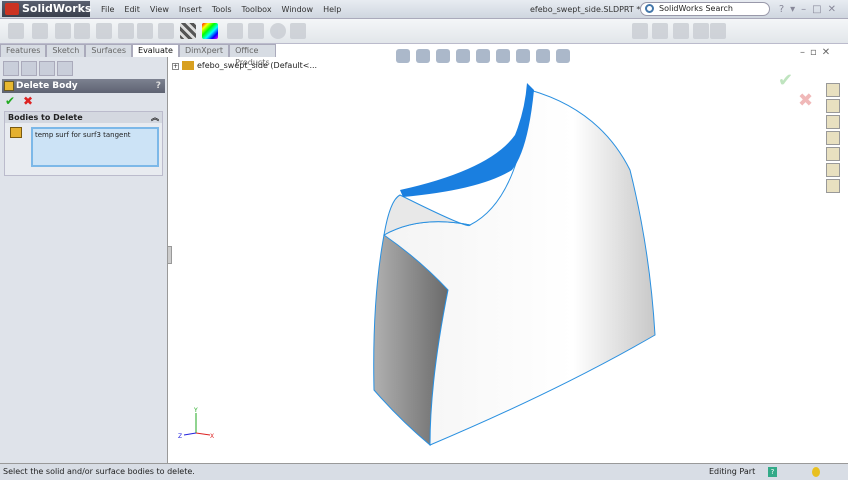 Image resolution: width=848 pixels, height=480 pixels. Describe the element at coordinates (196, 423) in the screenshot. I see `coordinate-triad-icon: Y X Z` at that location.